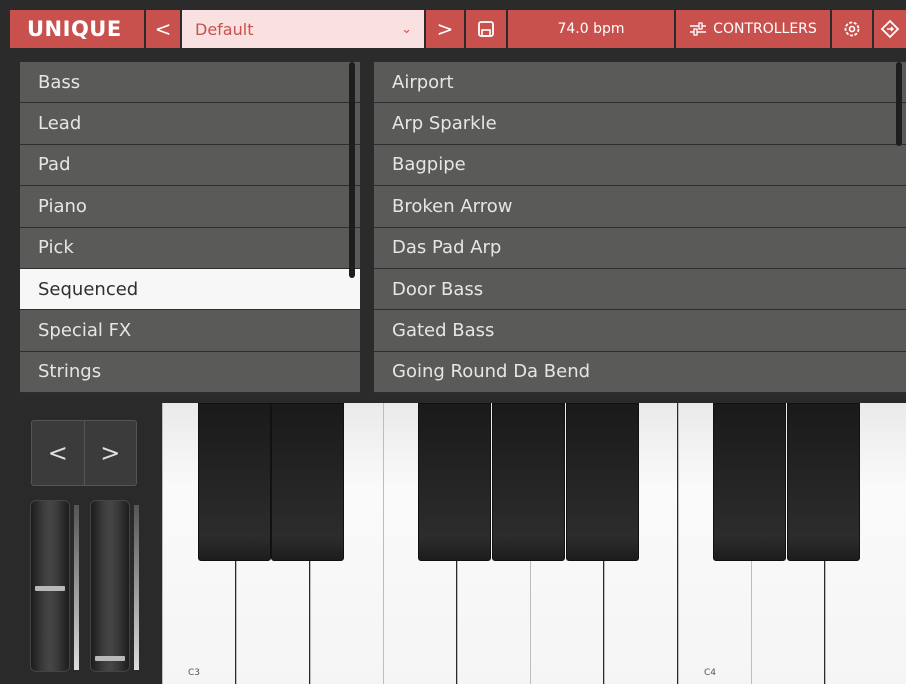 This screenshot has height=684, width=906. What do you see at coordinates (111, 453) in the screenshot?
I see `octave-up-button: >` at bounding box center [111, 453].